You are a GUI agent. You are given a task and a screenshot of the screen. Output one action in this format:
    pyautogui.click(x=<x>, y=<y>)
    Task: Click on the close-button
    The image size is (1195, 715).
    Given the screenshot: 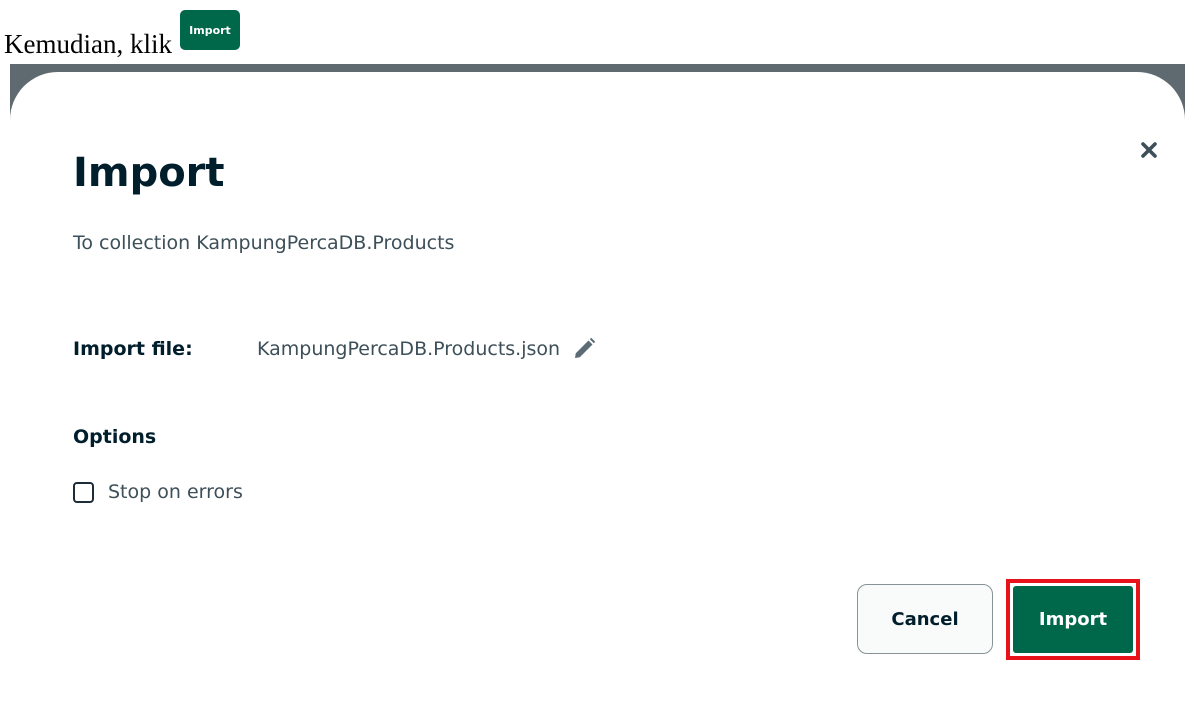 What is the action you would take?
    pyautogui.click(x=1149, y=150)
    